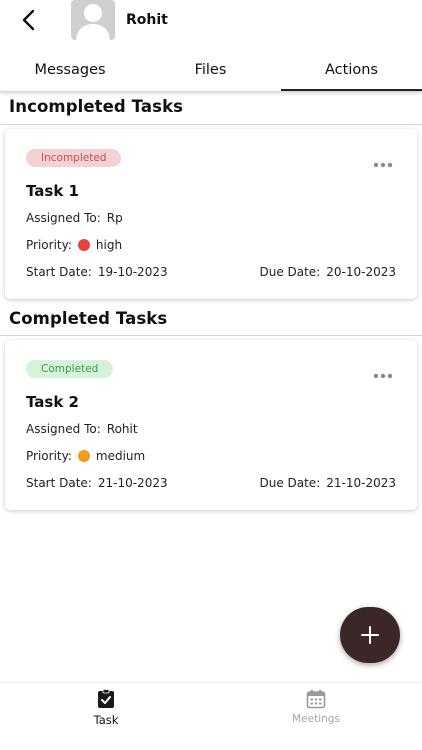  I want to click on back-arrow-icon, so click(28, 20).